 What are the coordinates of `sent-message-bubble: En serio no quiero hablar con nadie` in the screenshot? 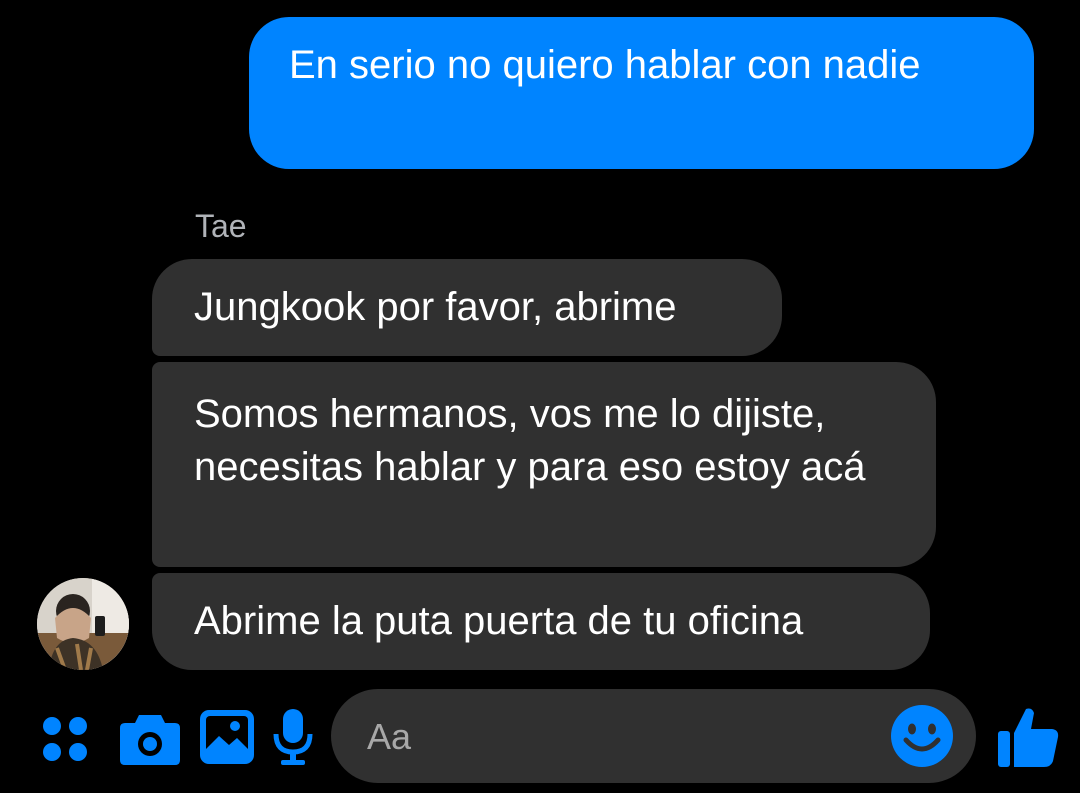 It's located at (641, 93).